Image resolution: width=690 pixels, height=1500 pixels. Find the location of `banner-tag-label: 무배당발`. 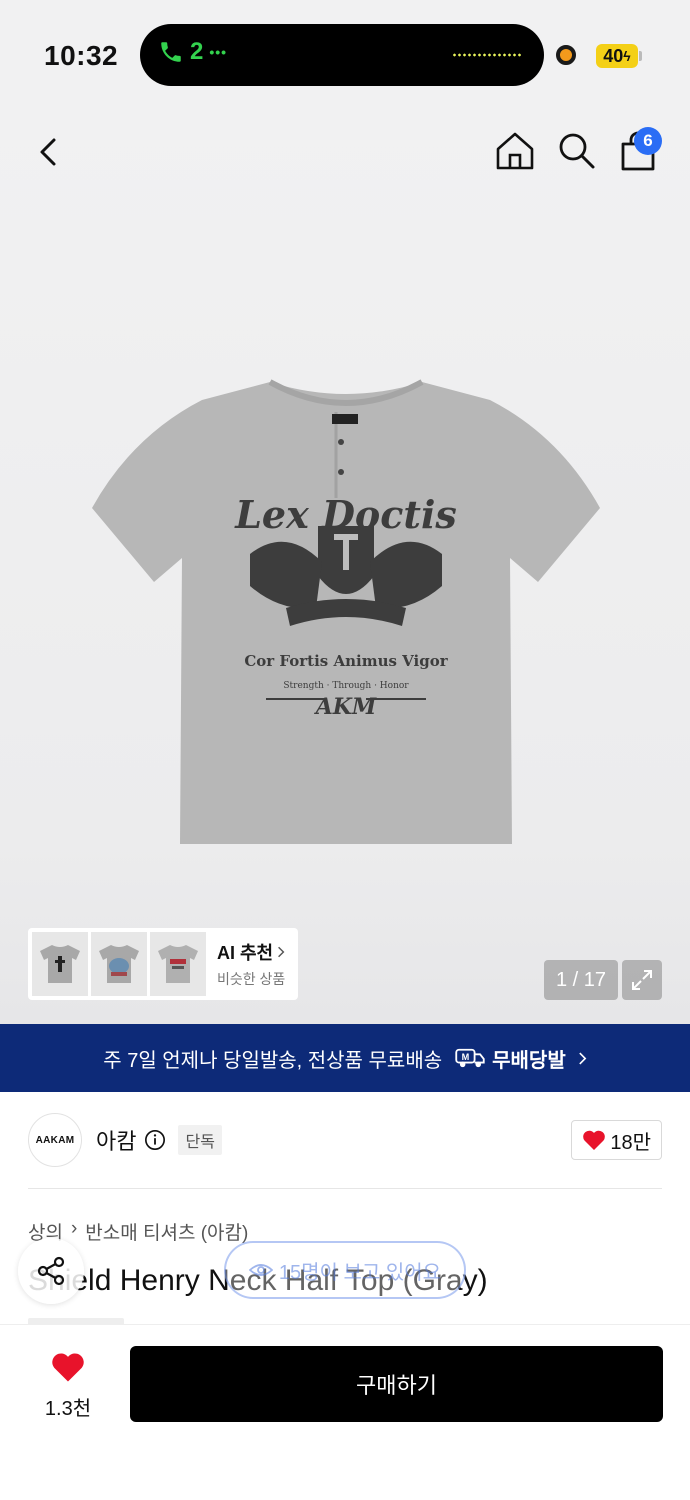

banner-tag-label: 무배당발 is located at coordinates (529, 1060).